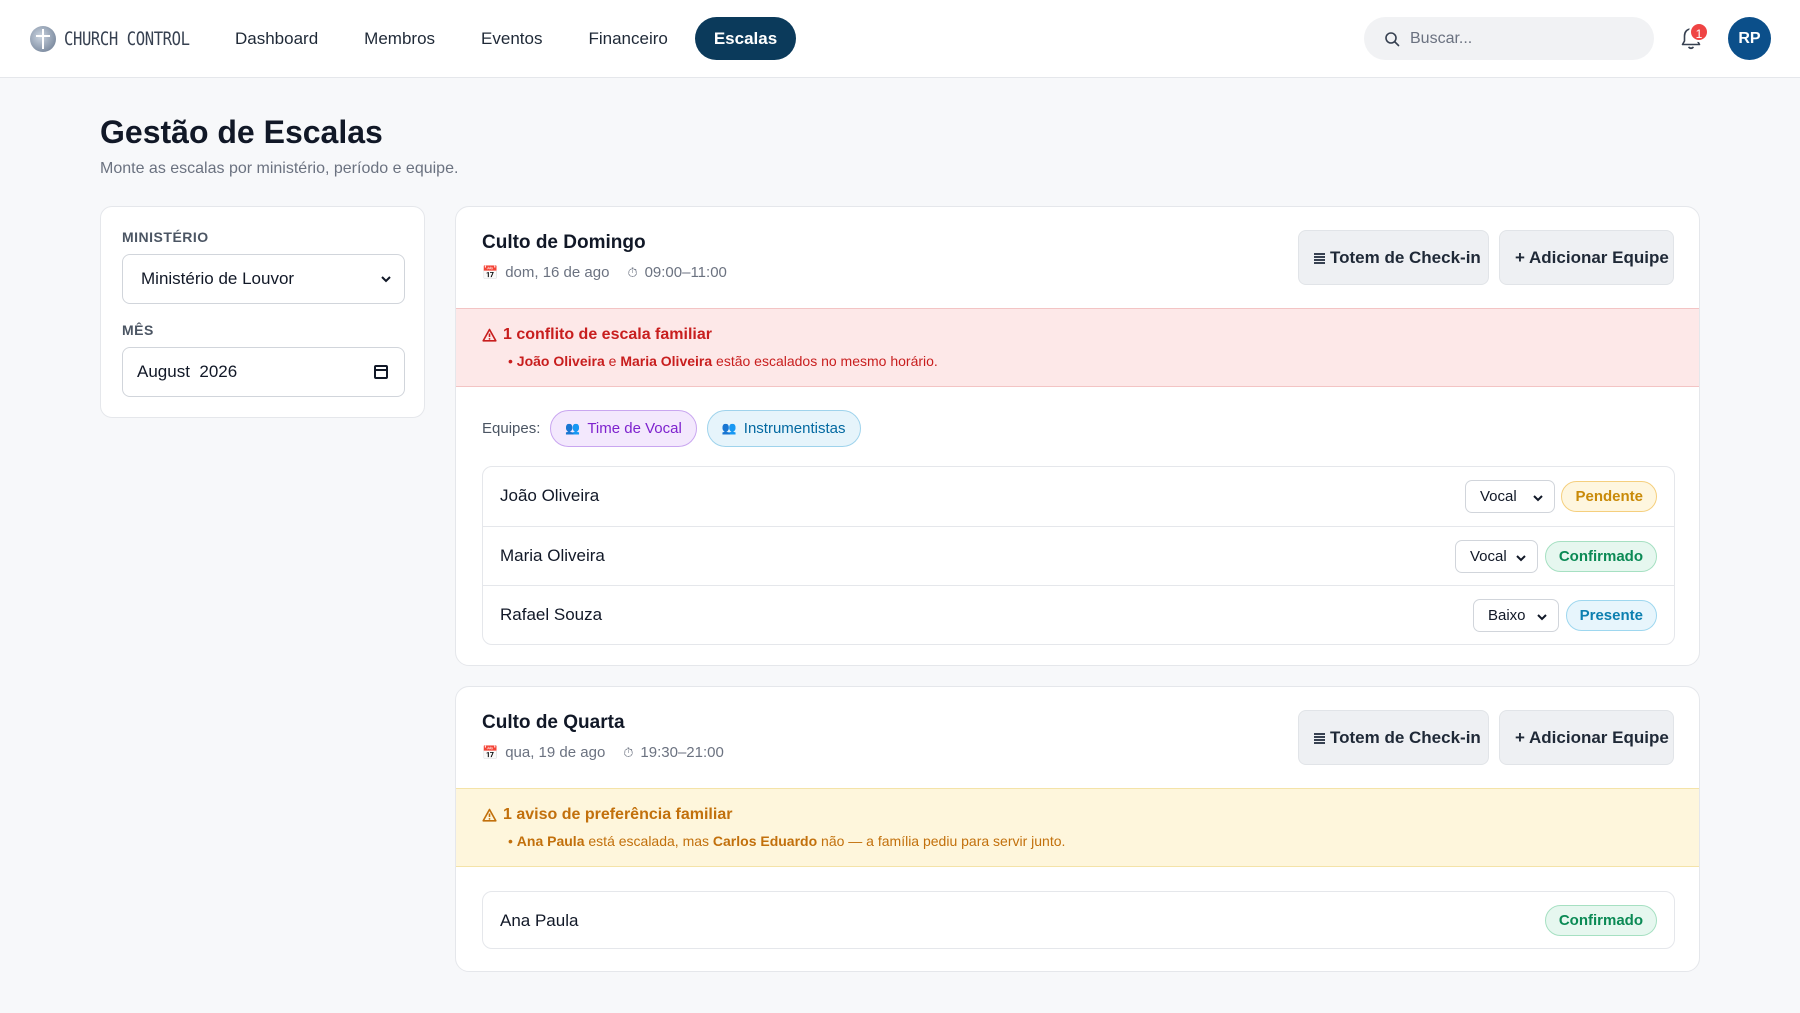  Describe the element at coordinates (666, 361) in the screenshot. I see `alert-member-name: Maria Oliveira` at that location.